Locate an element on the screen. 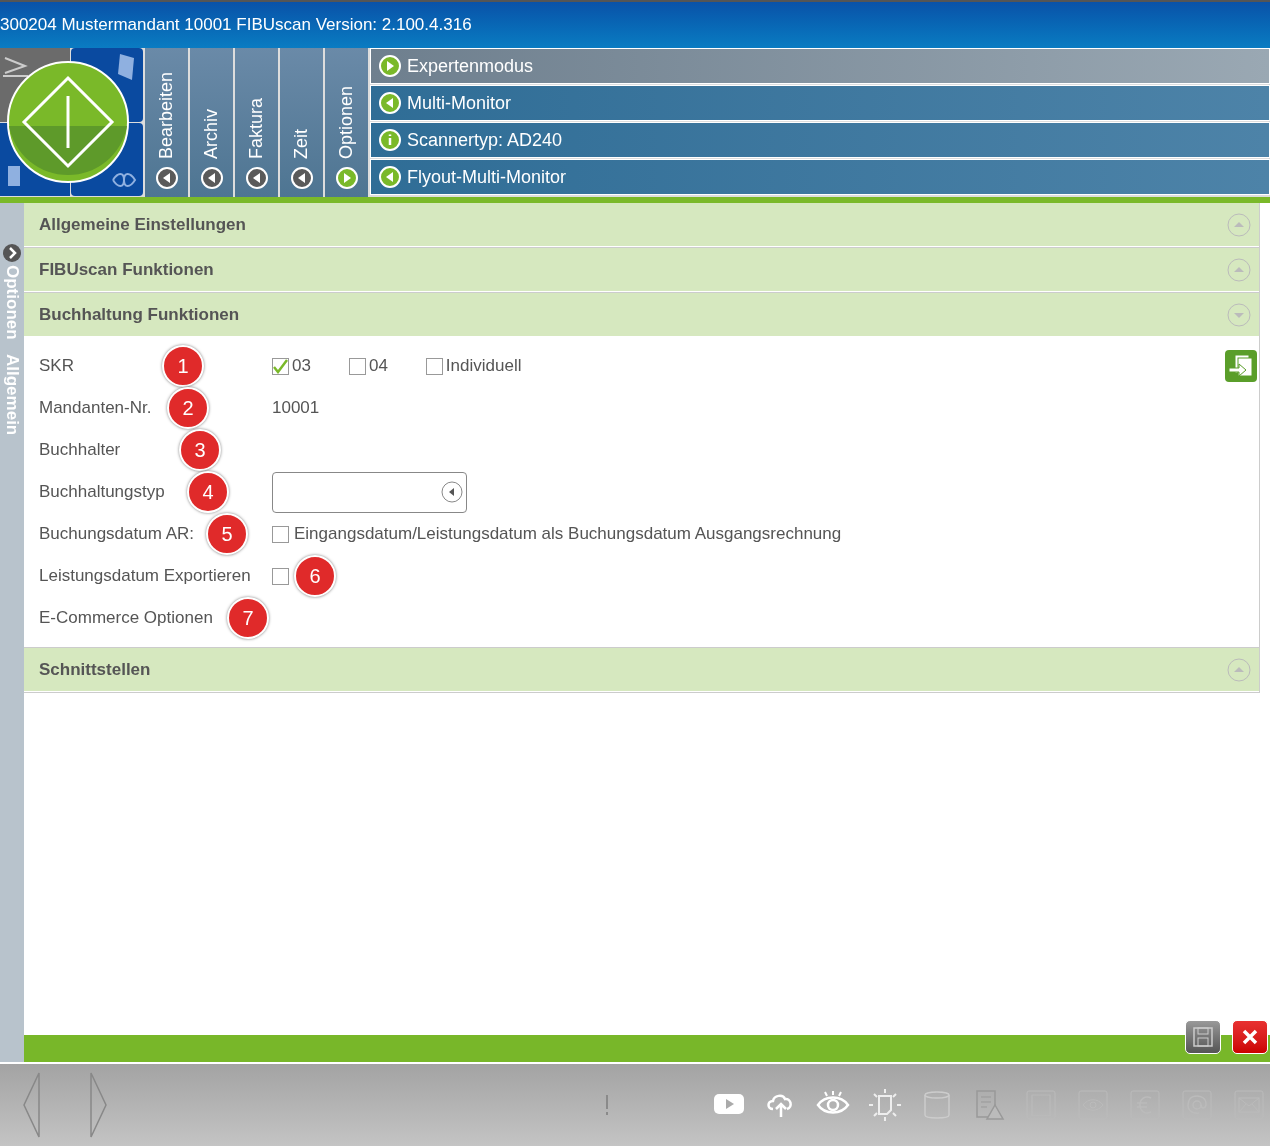 The image size is (1270, 1146). section-header: Schnittstellen is located at coordinates (641, 670).